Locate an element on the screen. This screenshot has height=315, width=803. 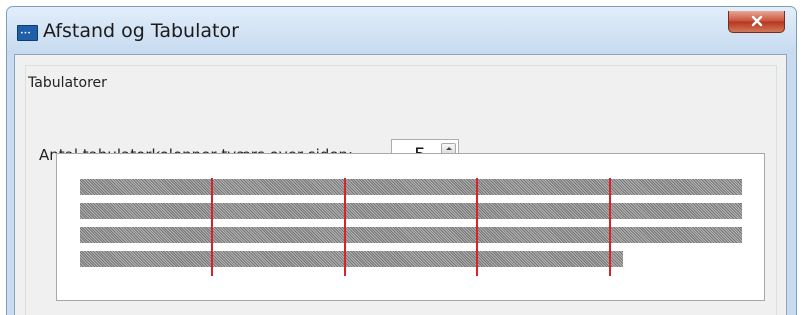
close-icon is located at coordinates (757, 21).